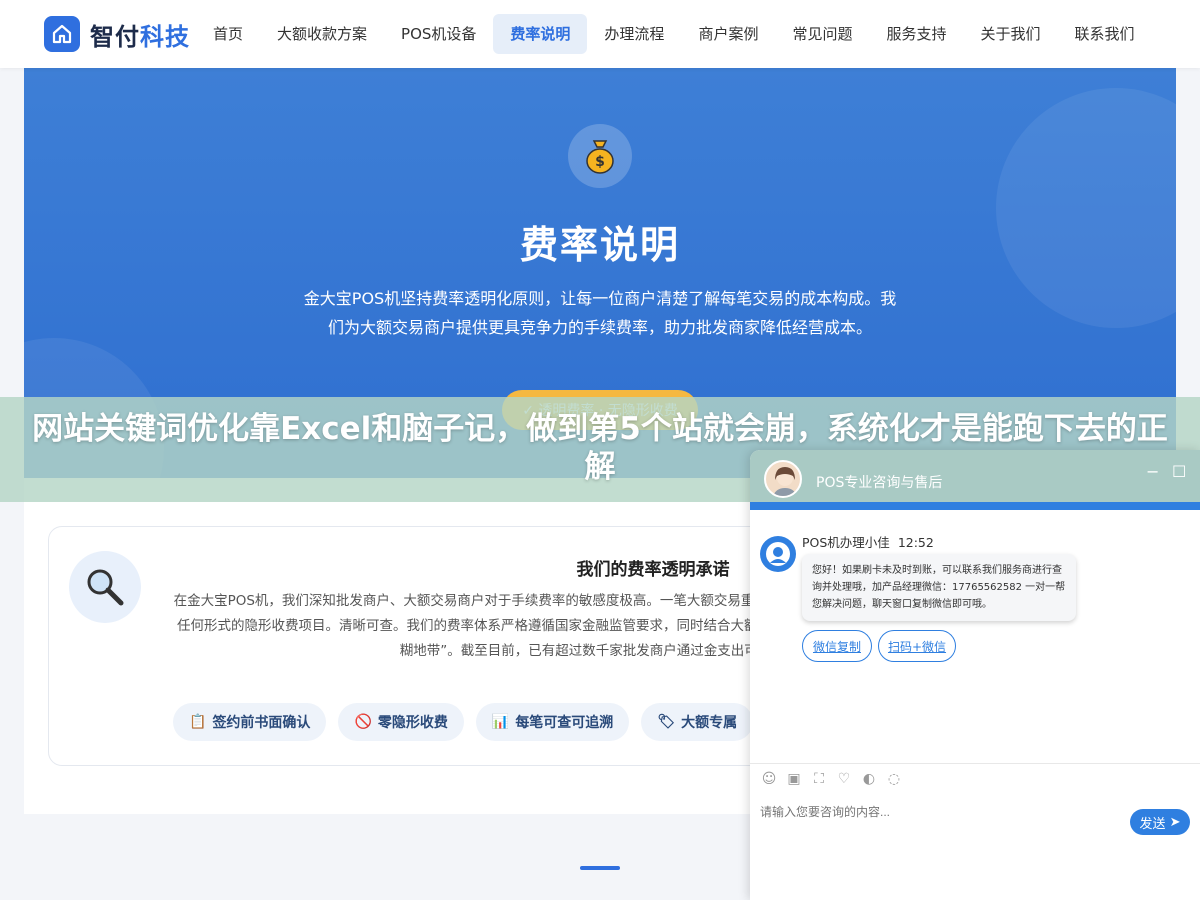  What do you see at coordinates (819, 779) in the screenshot?
I see `screenshot-icon: ⛶` at bounding box center [819, 779].